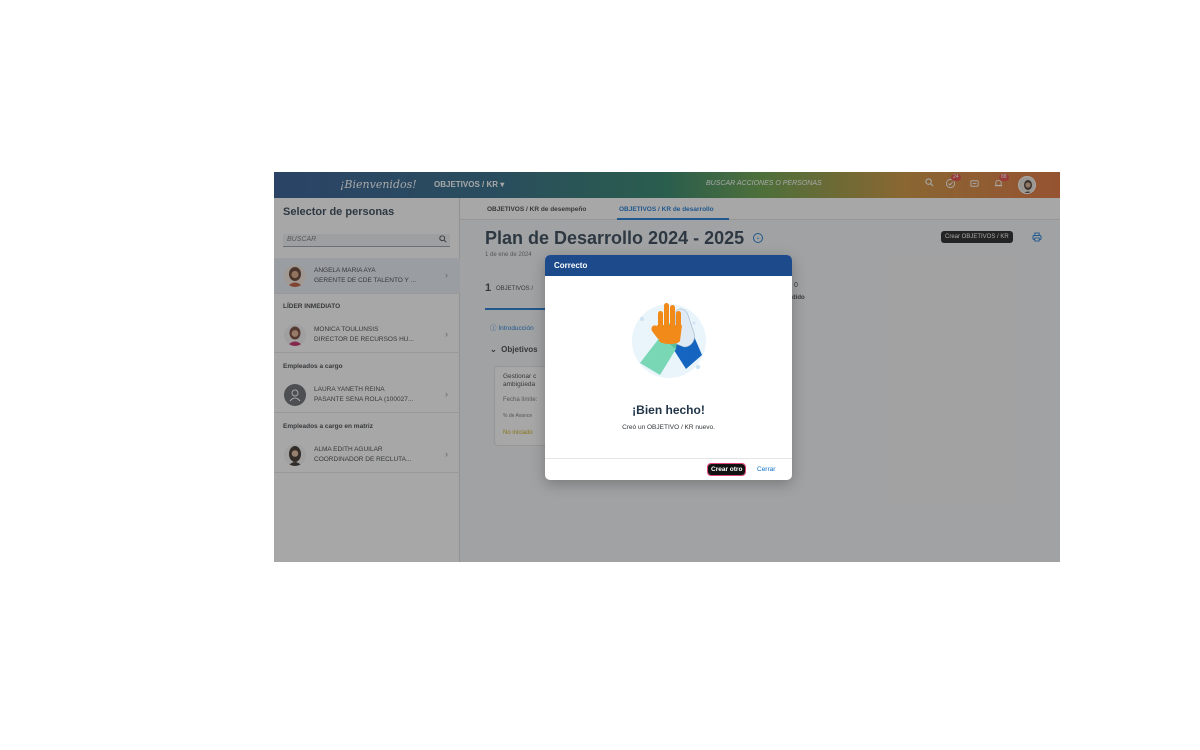  I want to click on dialog-title: Correcto, so click(571, 265).